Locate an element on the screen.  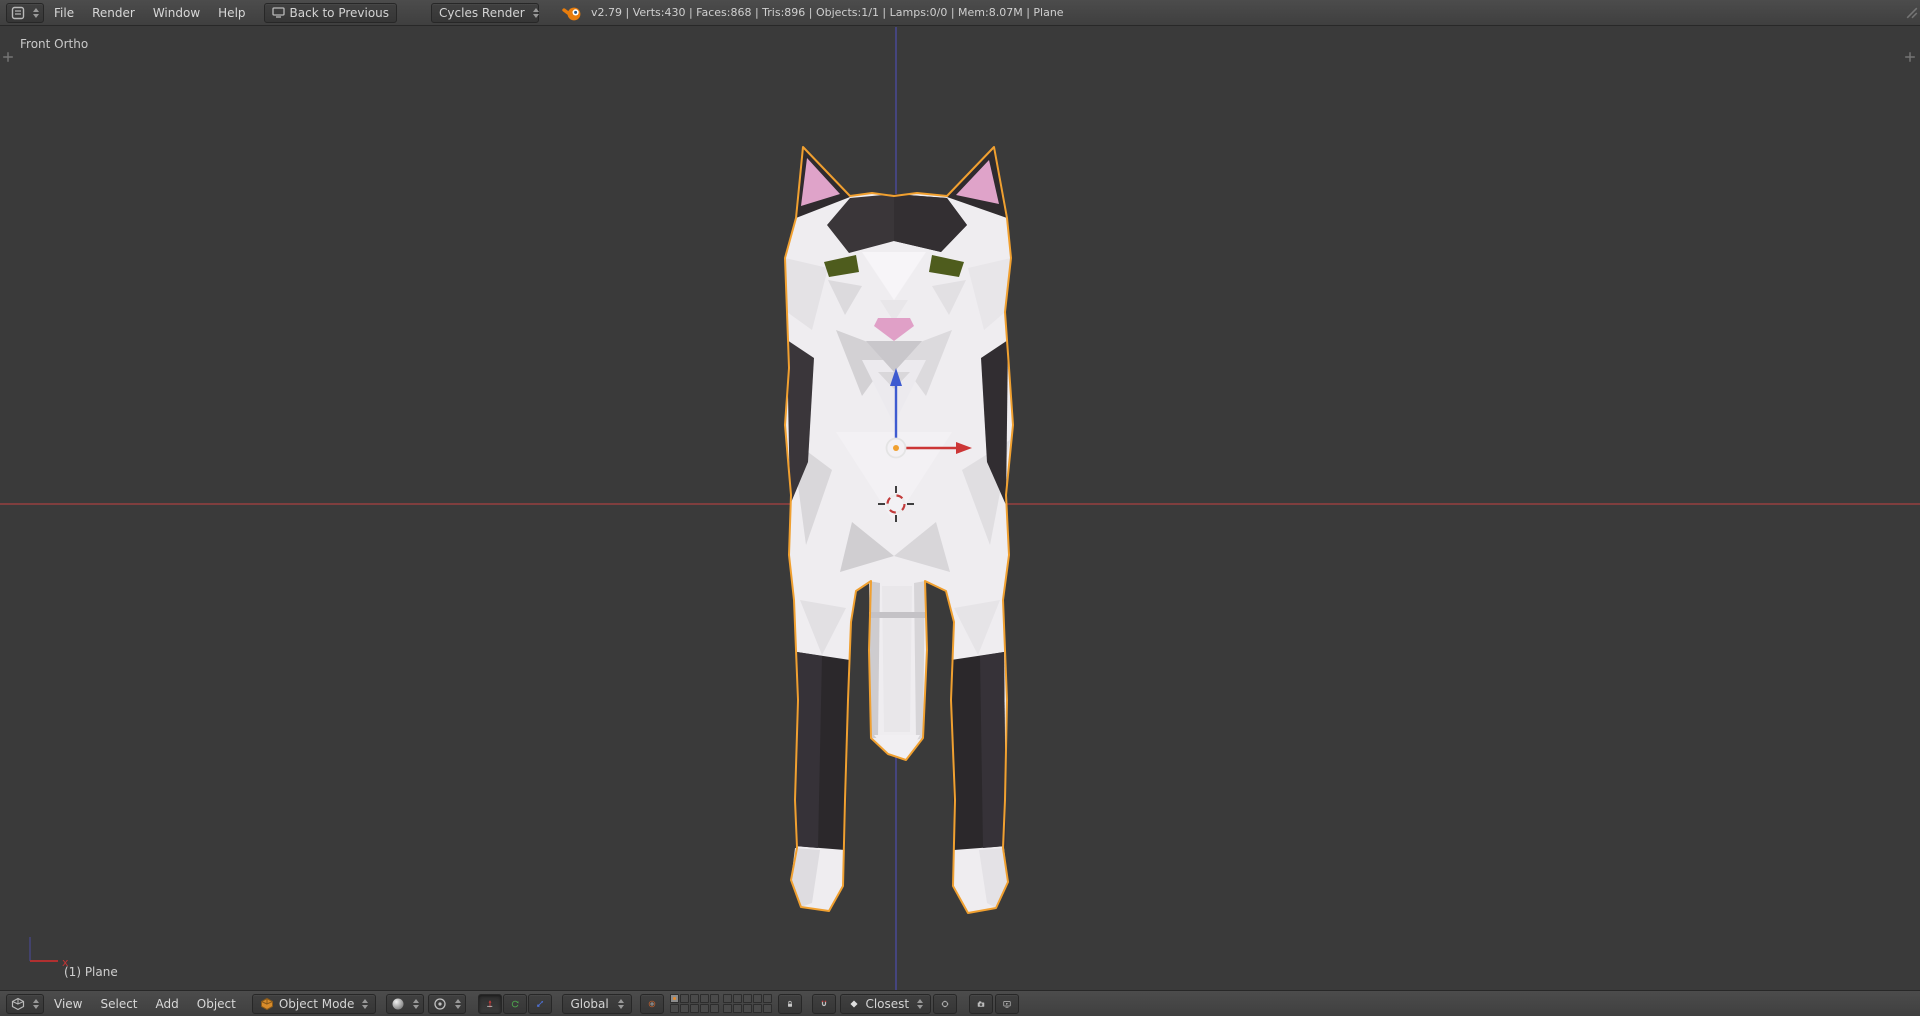
menu-select: Select is located at coordinates (118, 1004).